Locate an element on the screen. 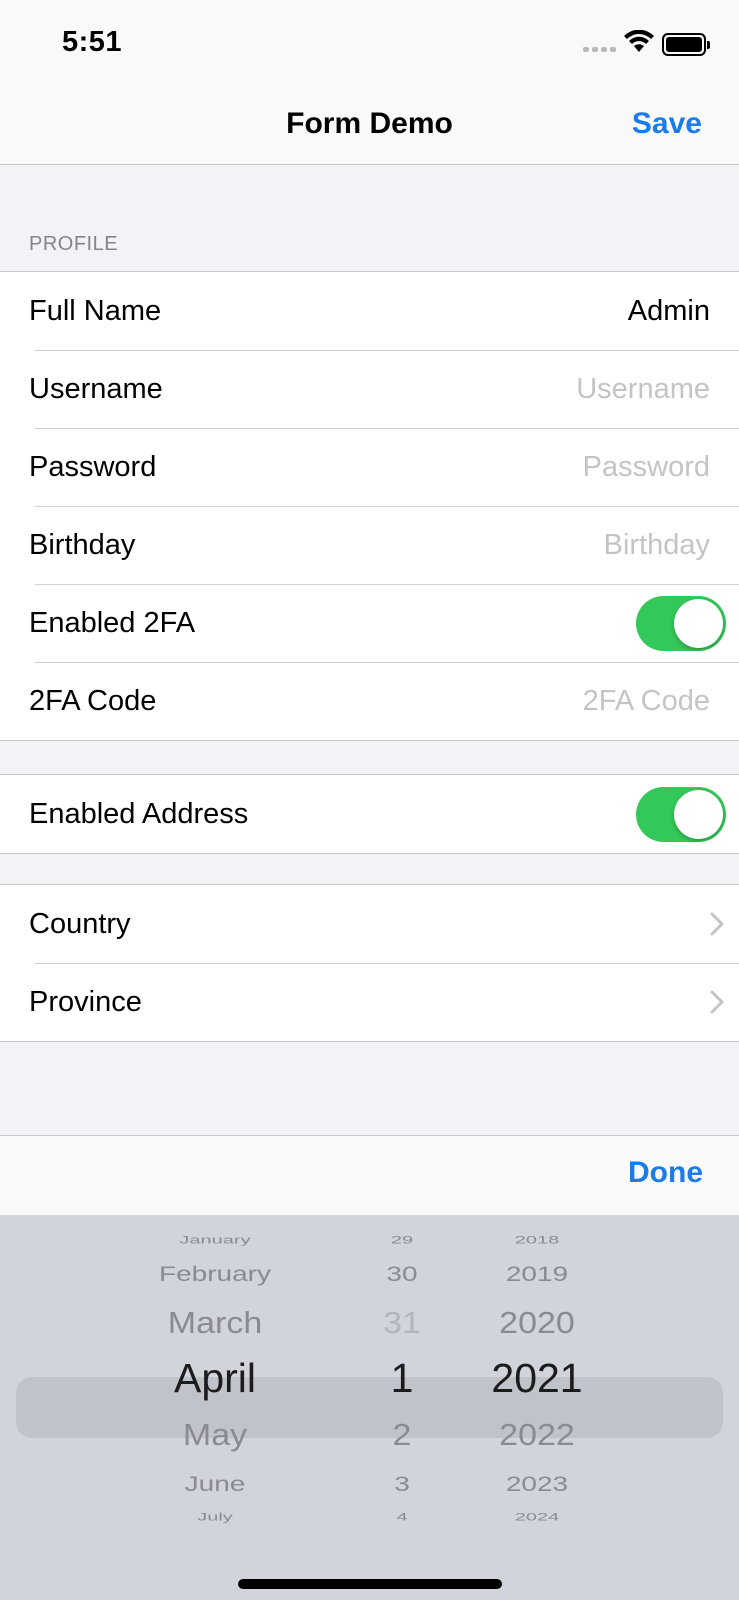 The height and width of the screenshot is (1600, 739). section-header-profile: PROFILE is located at coordinates (74, 244).